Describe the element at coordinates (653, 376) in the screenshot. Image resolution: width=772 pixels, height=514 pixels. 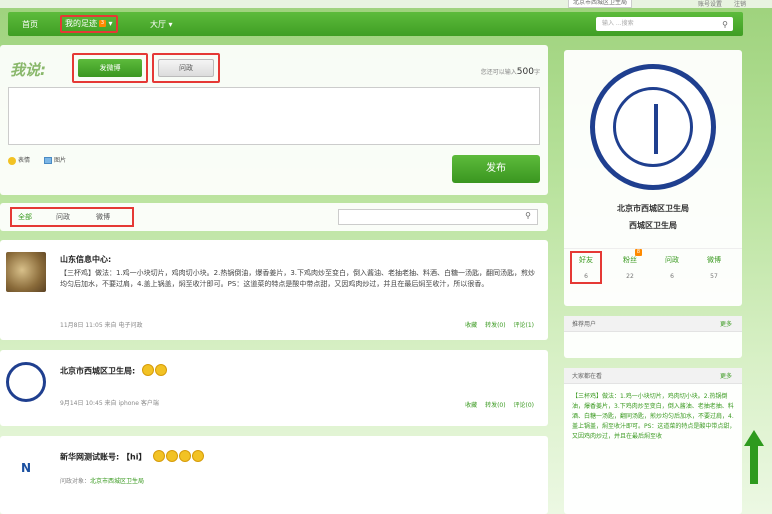
I see `box-header: 大家都在看 更多` at that location.